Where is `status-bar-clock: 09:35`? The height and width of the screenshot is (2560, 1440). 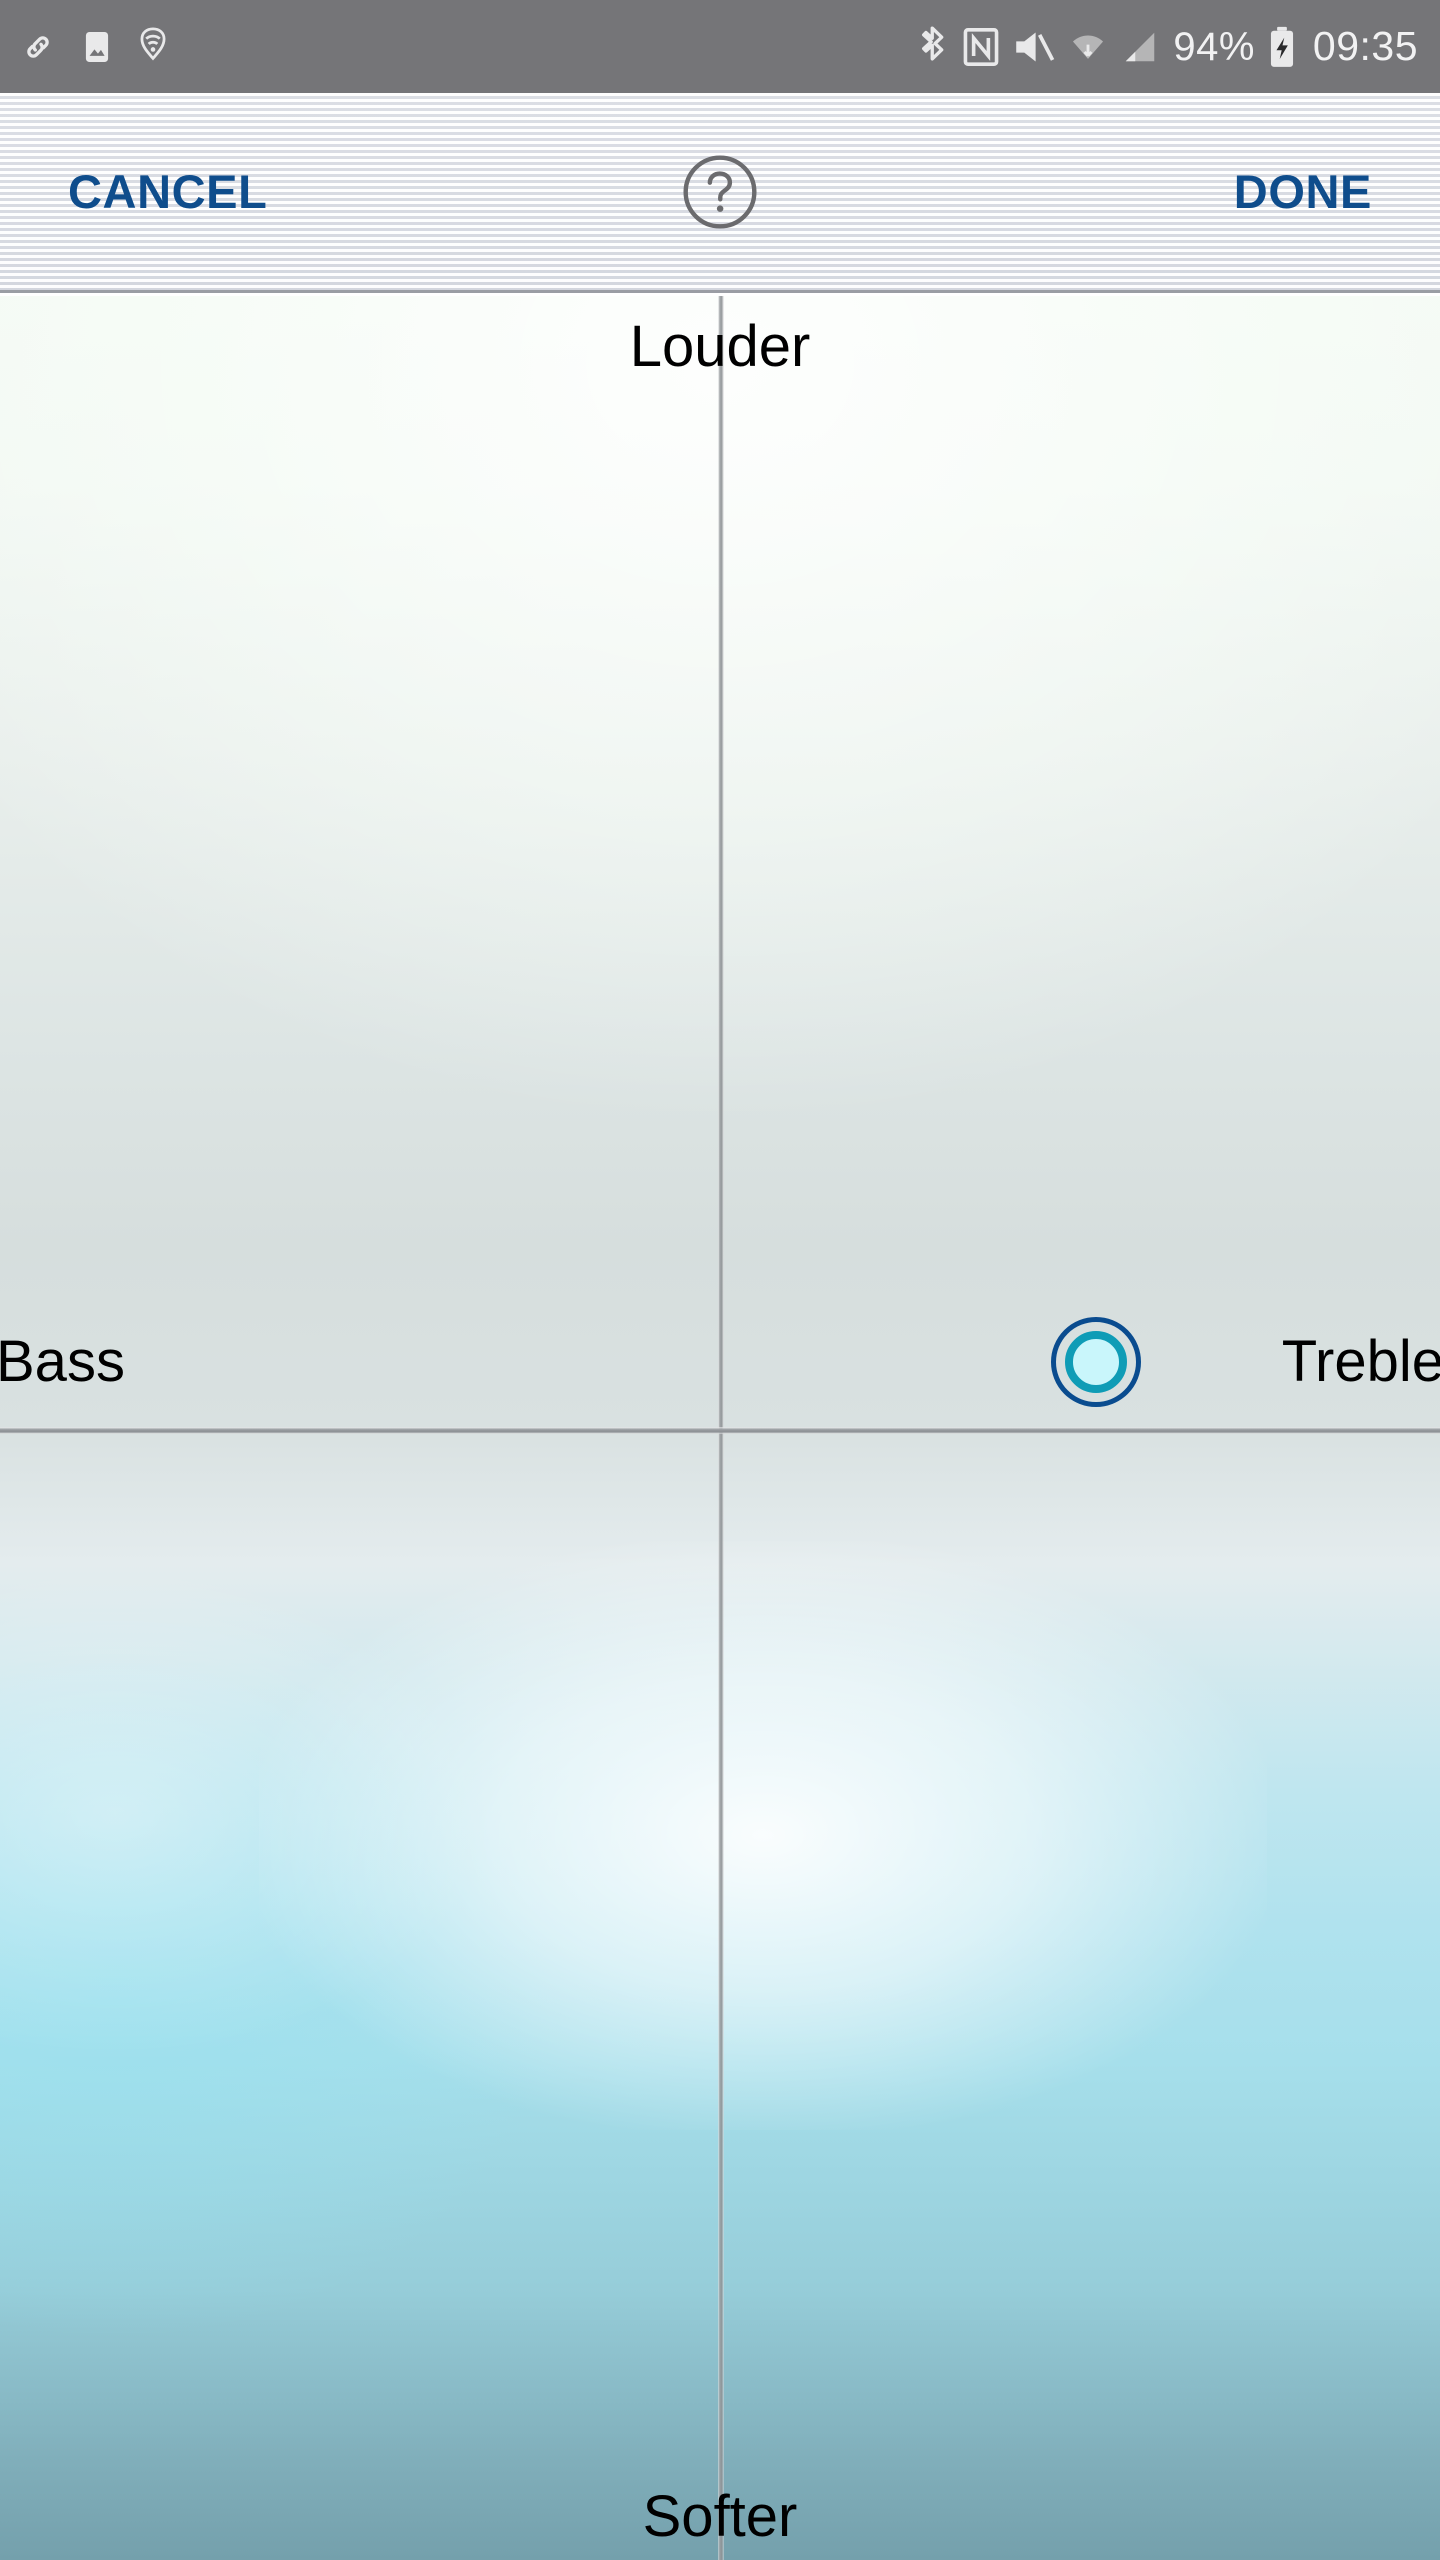 status-bar-clock: 09:35 is located at coordinates (1365, 46).